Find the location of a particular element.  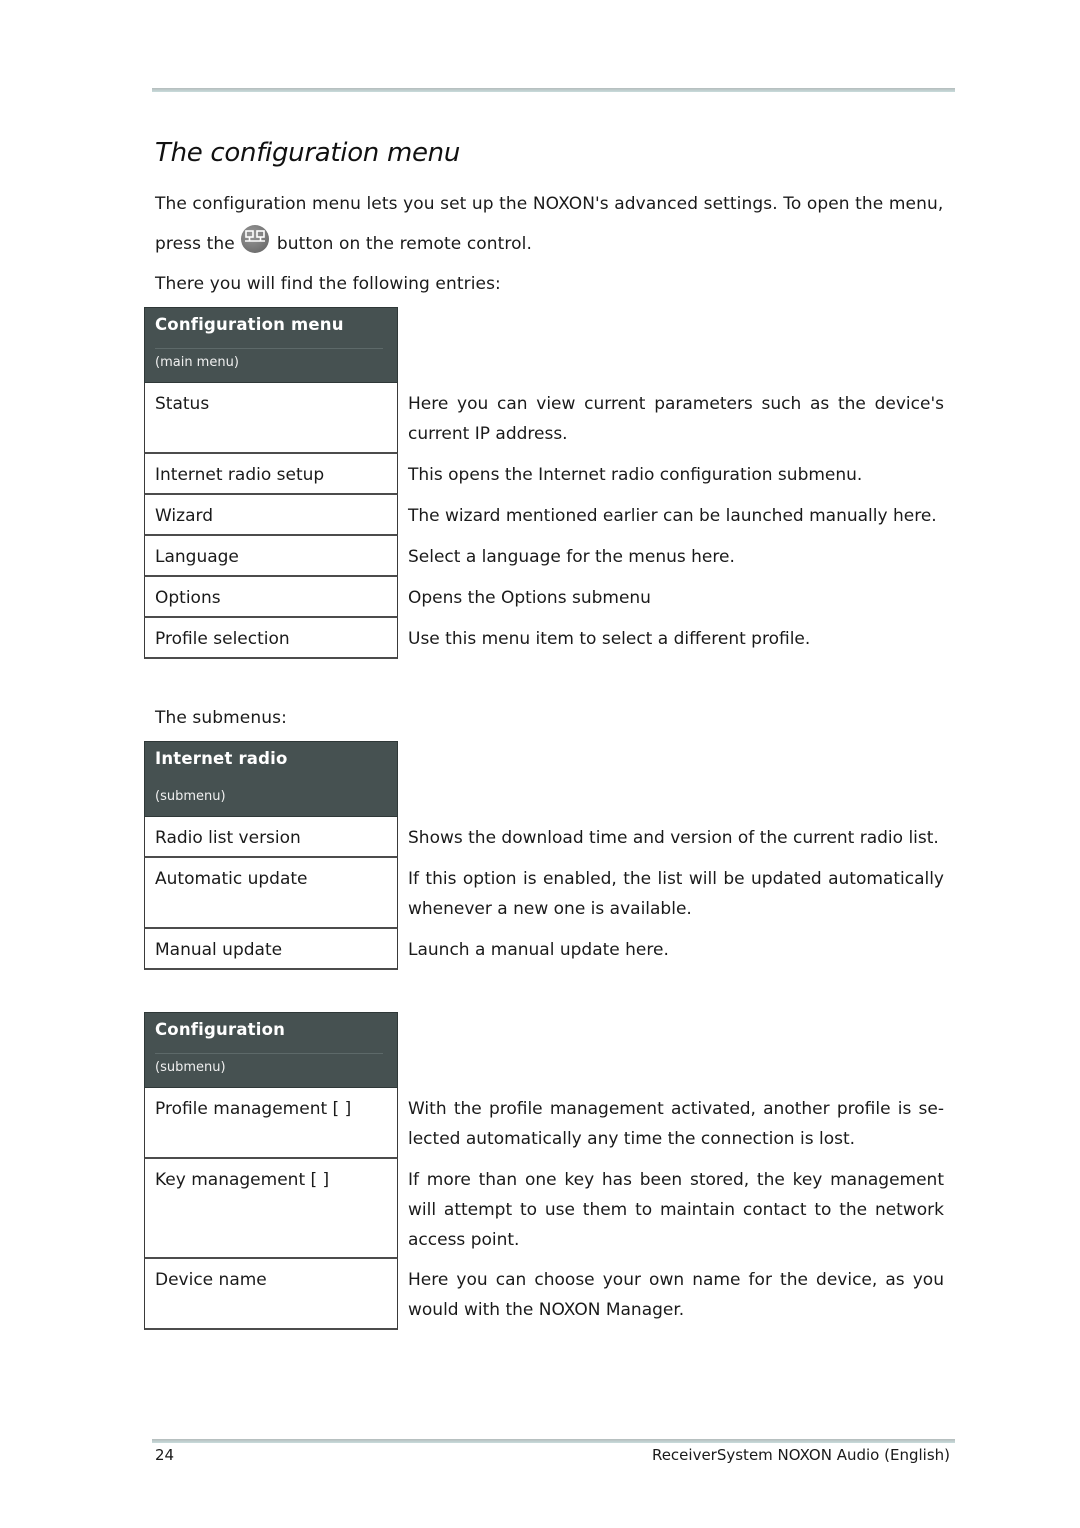

menu-item-label: Automatic update is located at coordinates (271, 893).